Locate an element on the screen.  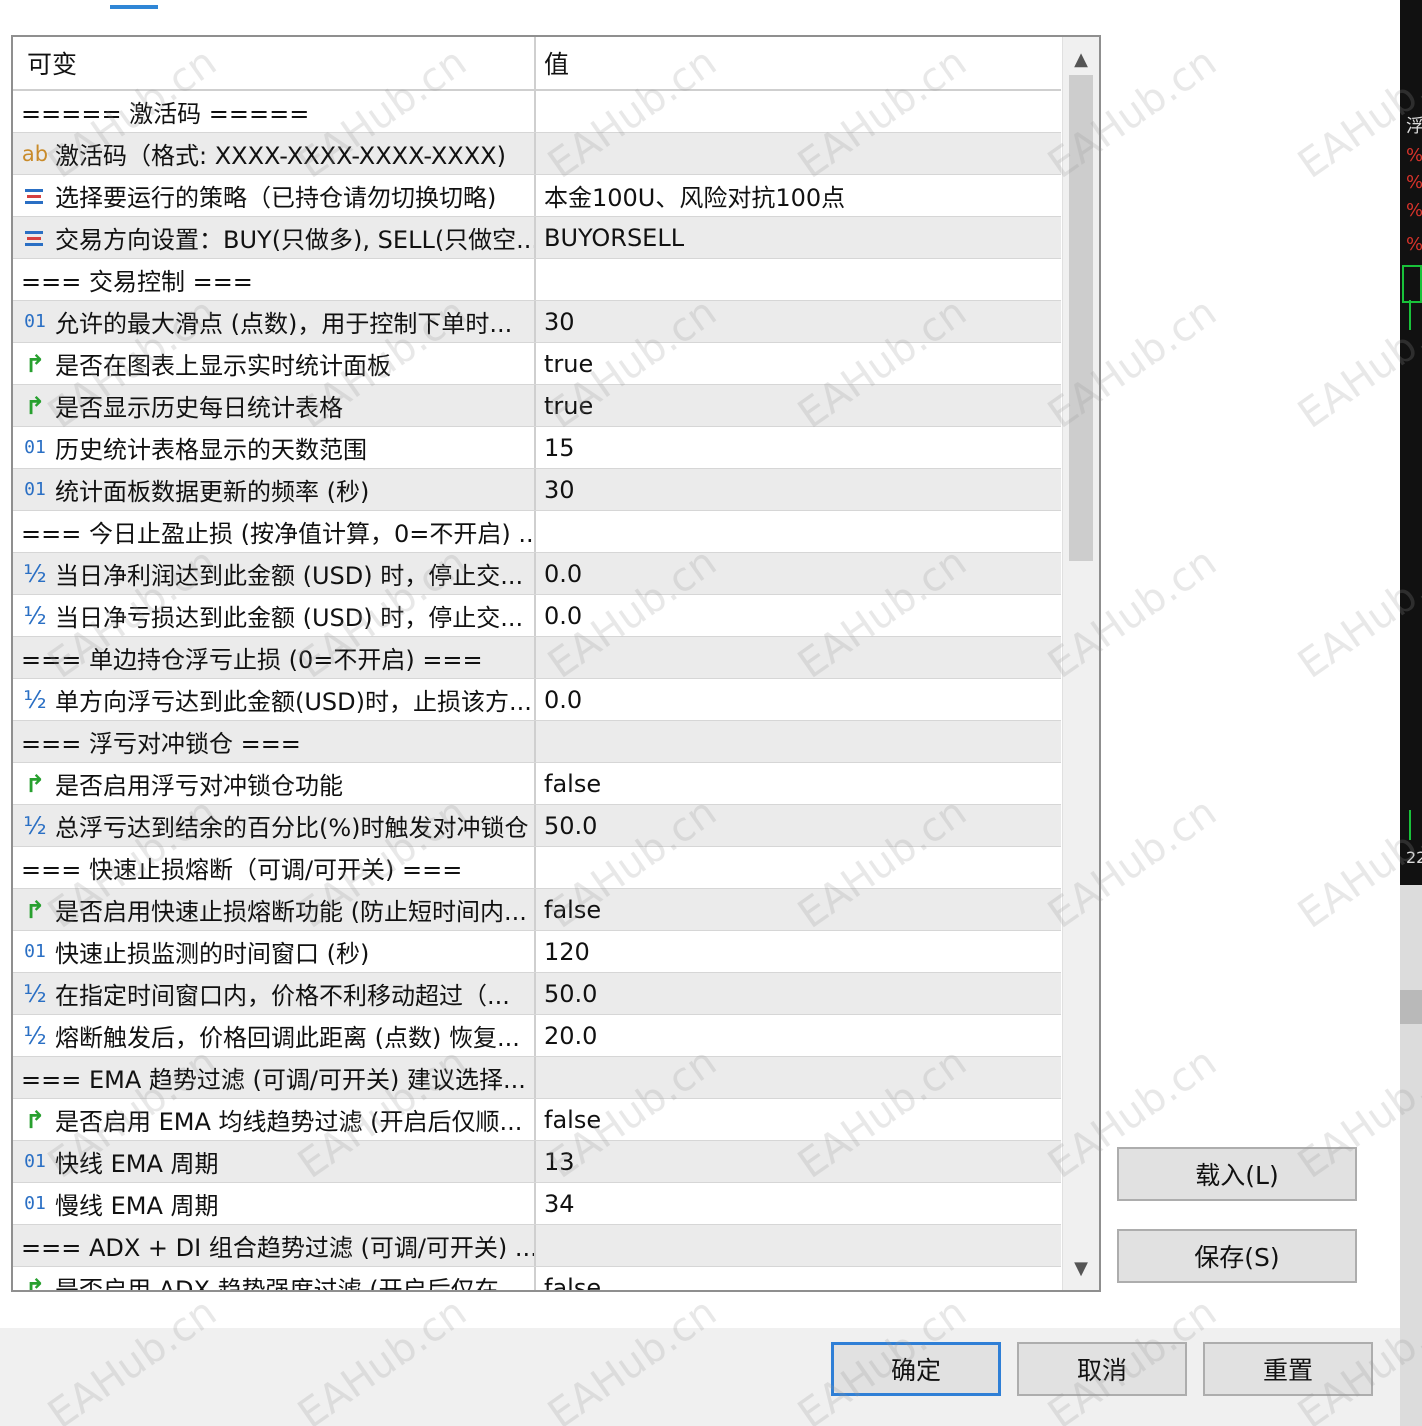
parameter-name: 是否在图表上显示实时统计面板 is located at coordinates (223, 366).